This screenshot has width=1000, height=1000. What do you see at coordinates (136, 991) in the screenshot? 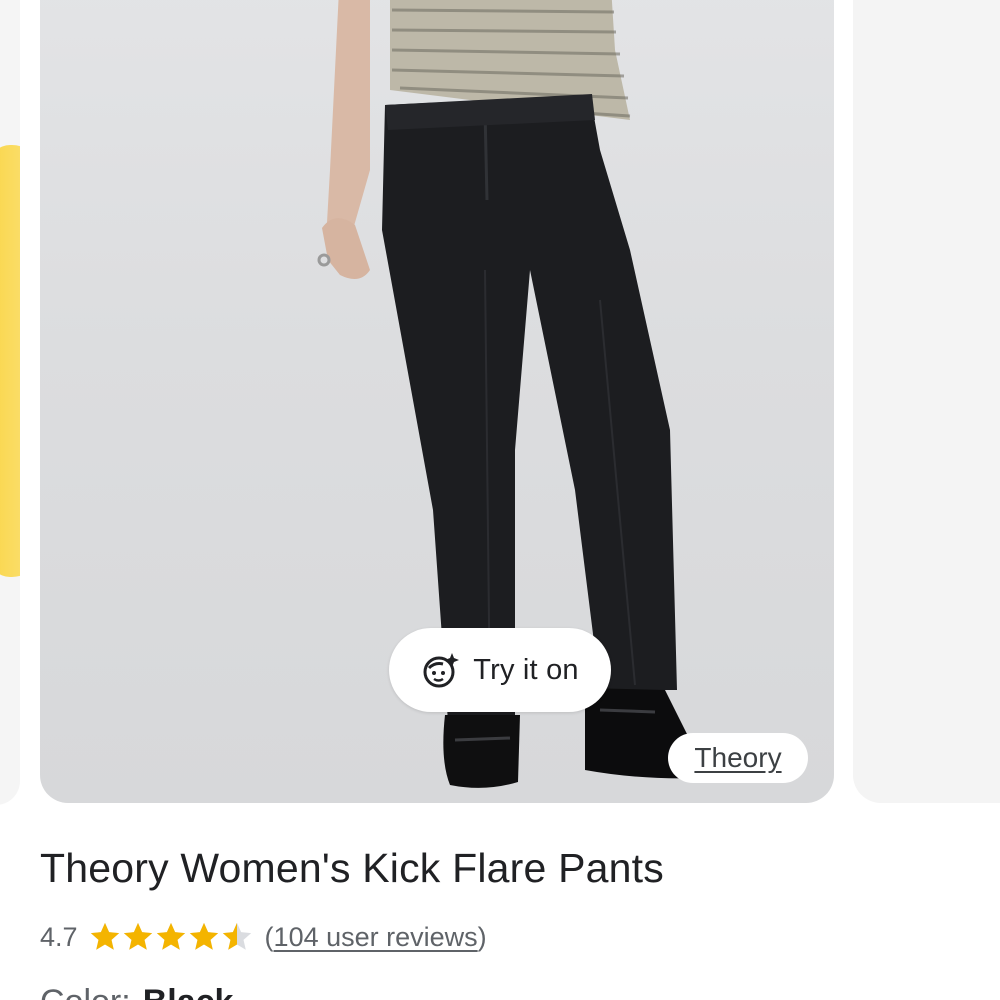
I see `color-row: Color: Black` at bounding box center [136, 991].